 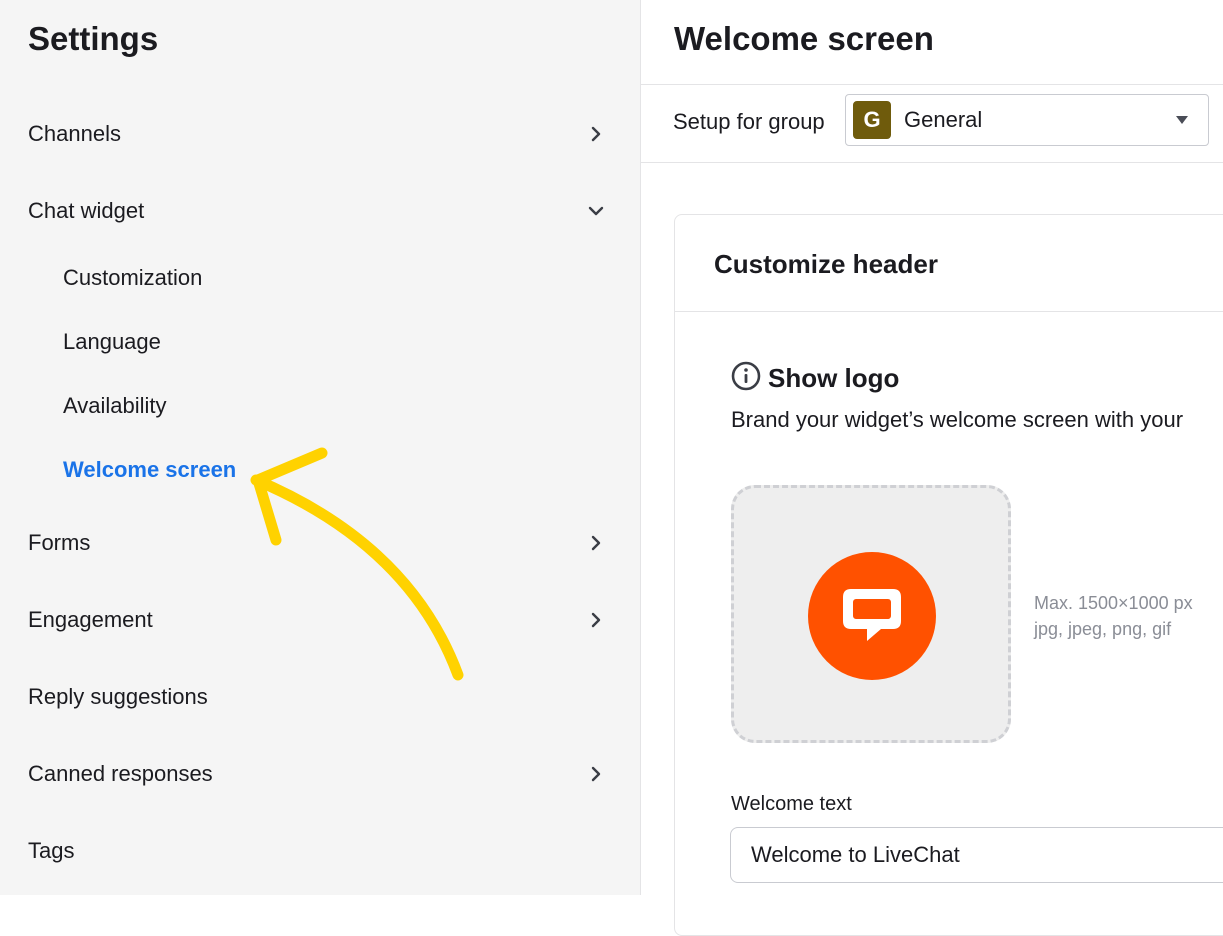 I want to click on group-select: G General, so click(x=1027, y=120).